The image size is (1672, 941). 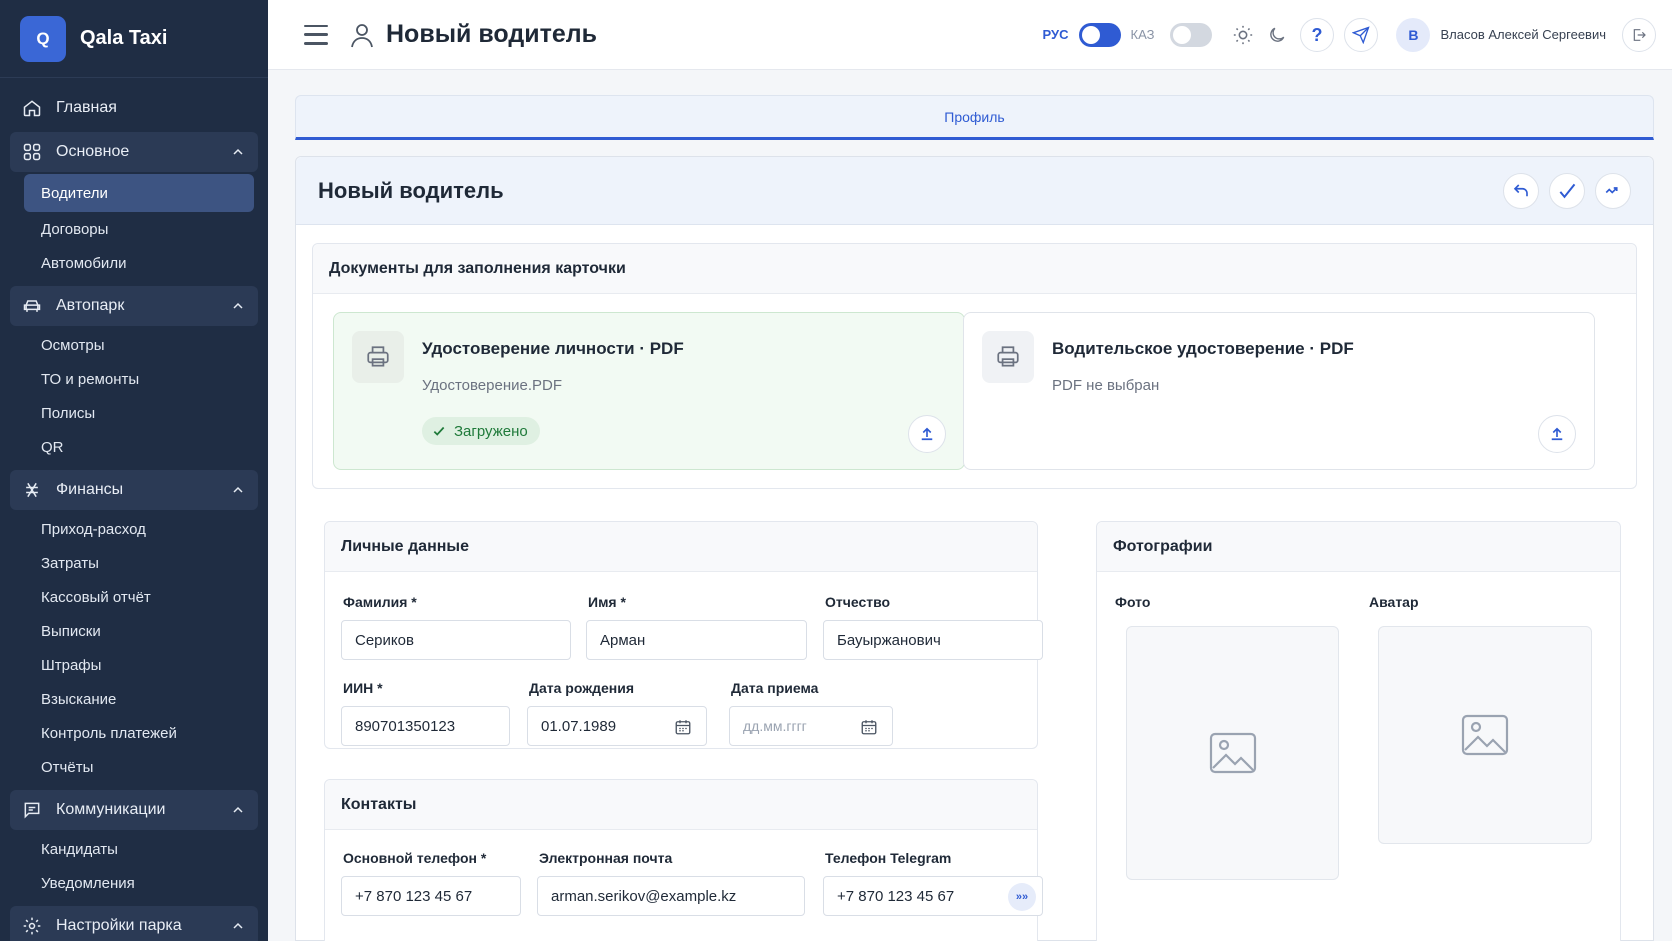 I want to click on sidebar-group-communications: Коммуникации, so click(x=134, y=810).